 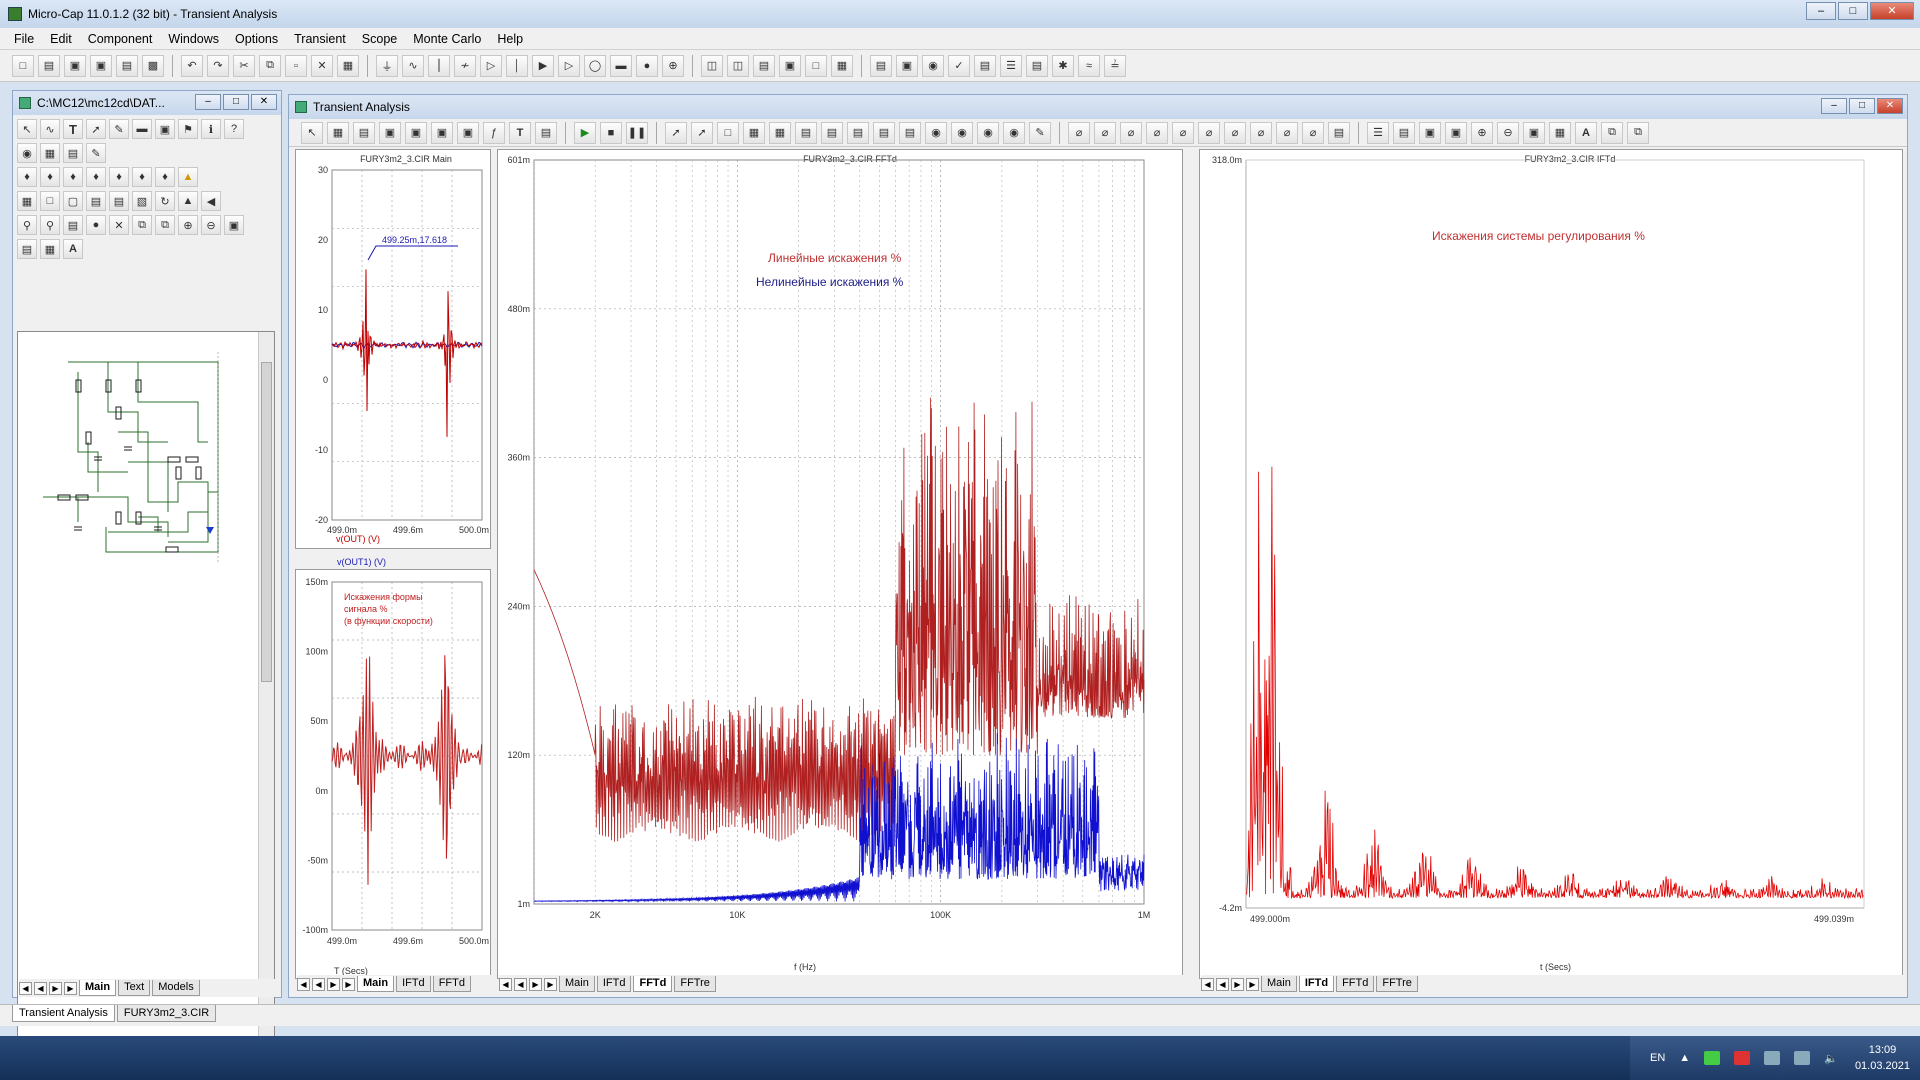 I want to click on find-component-icon: ⚲, so click(x=50, y=225).